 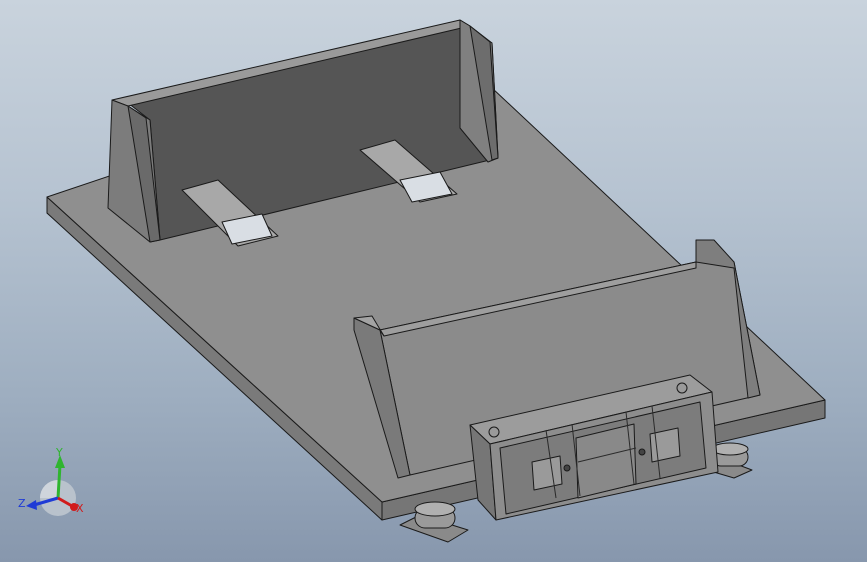 I want to click on triad-y-label: Y, so click(x=59, y=452).